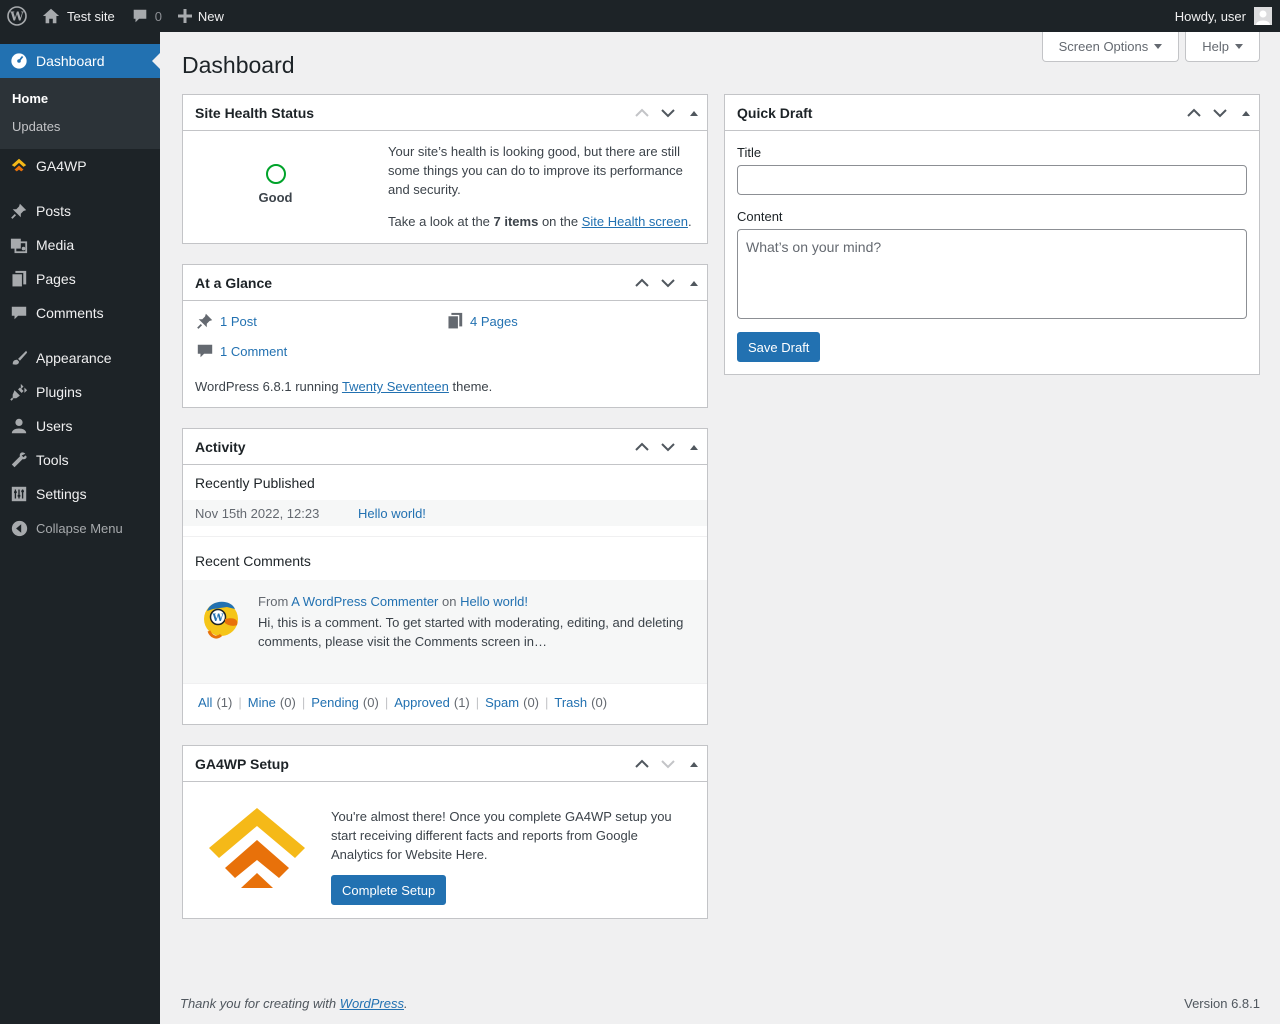 The width and height of the screenshot is (1280, 1024). I want to click on glance-comments: 1 Comment, so click(241, 351).